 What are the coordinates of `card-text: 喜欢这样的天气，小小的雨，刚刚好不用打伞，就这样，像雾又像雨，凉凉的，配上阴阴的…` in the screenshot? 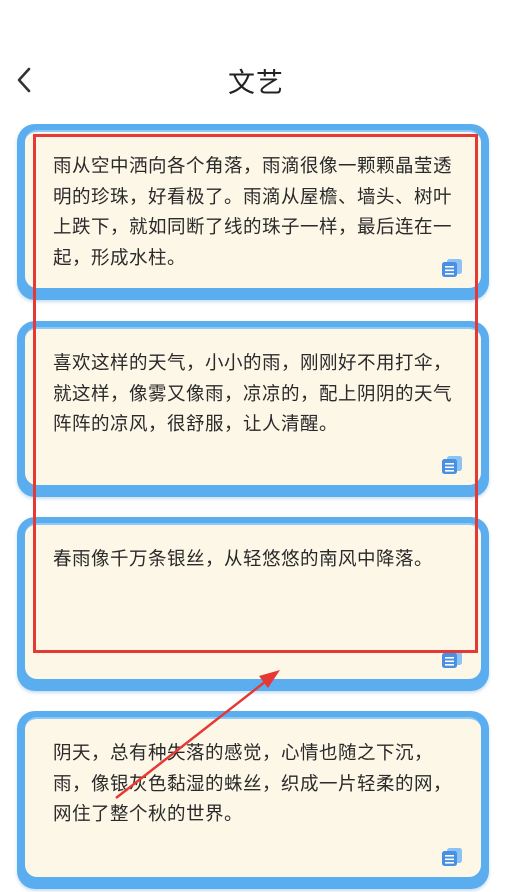 It's located at (253, 394).